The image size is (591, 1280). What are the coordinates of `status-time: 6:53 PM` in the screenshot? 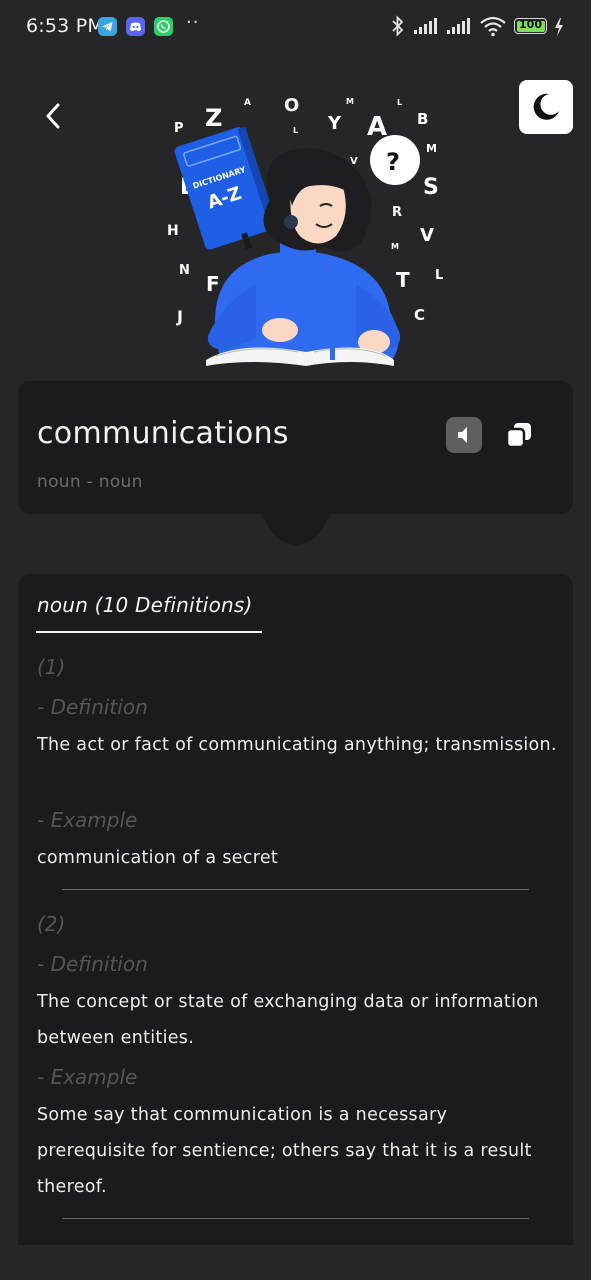 It's located at (65, 26).